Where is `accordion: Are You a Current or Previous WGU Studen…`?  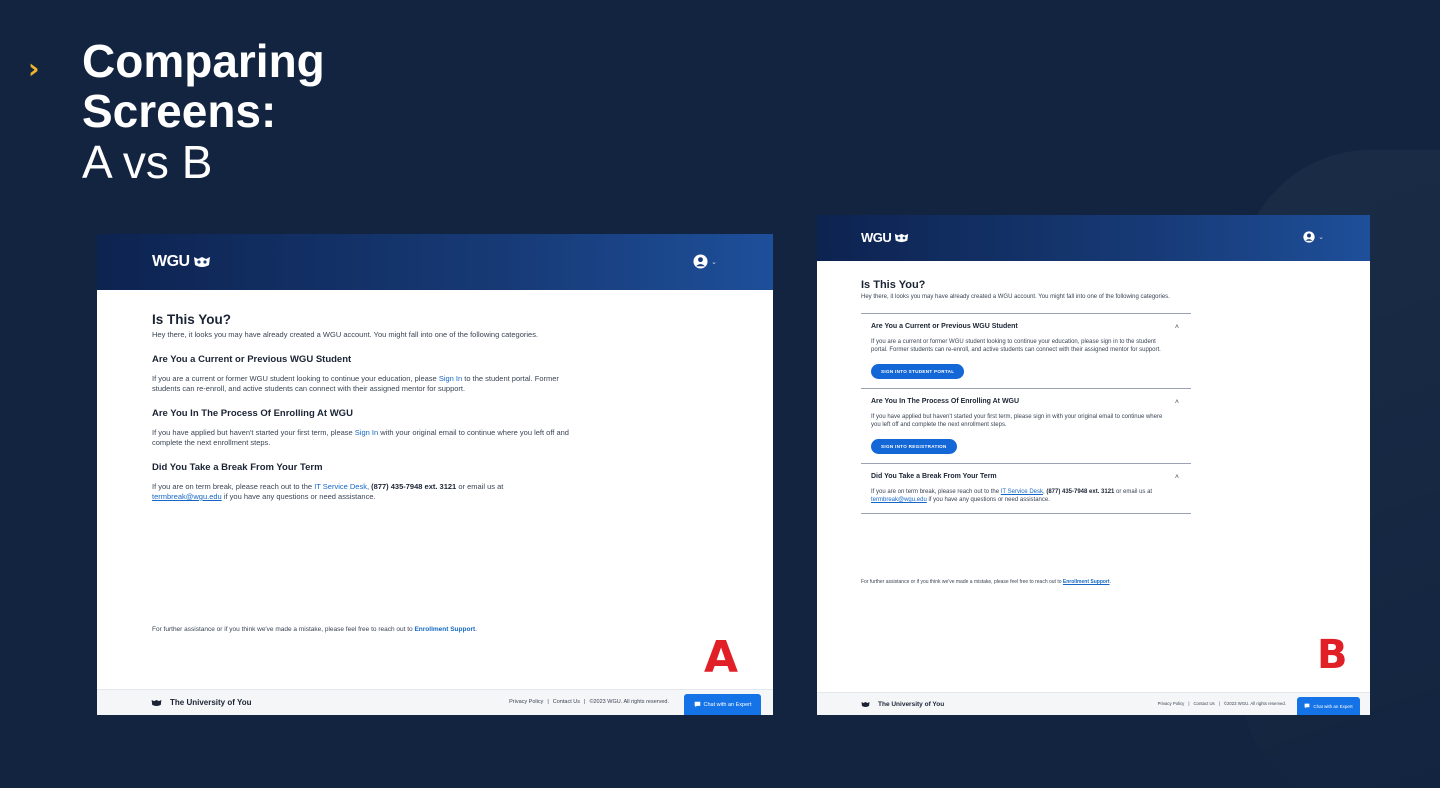
accordion: Are You a Current or Previous WGU Studen… is located at coordinates (1026, 413).